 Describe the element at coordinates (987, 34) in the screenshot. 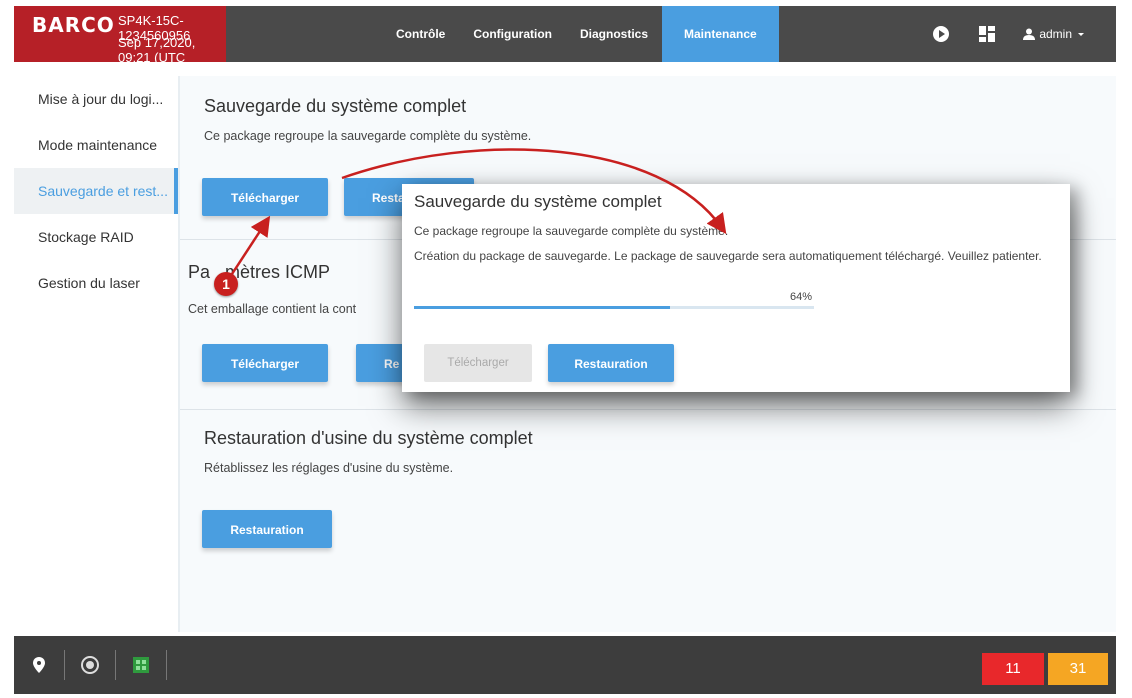

I see `grid-icon` at that location.